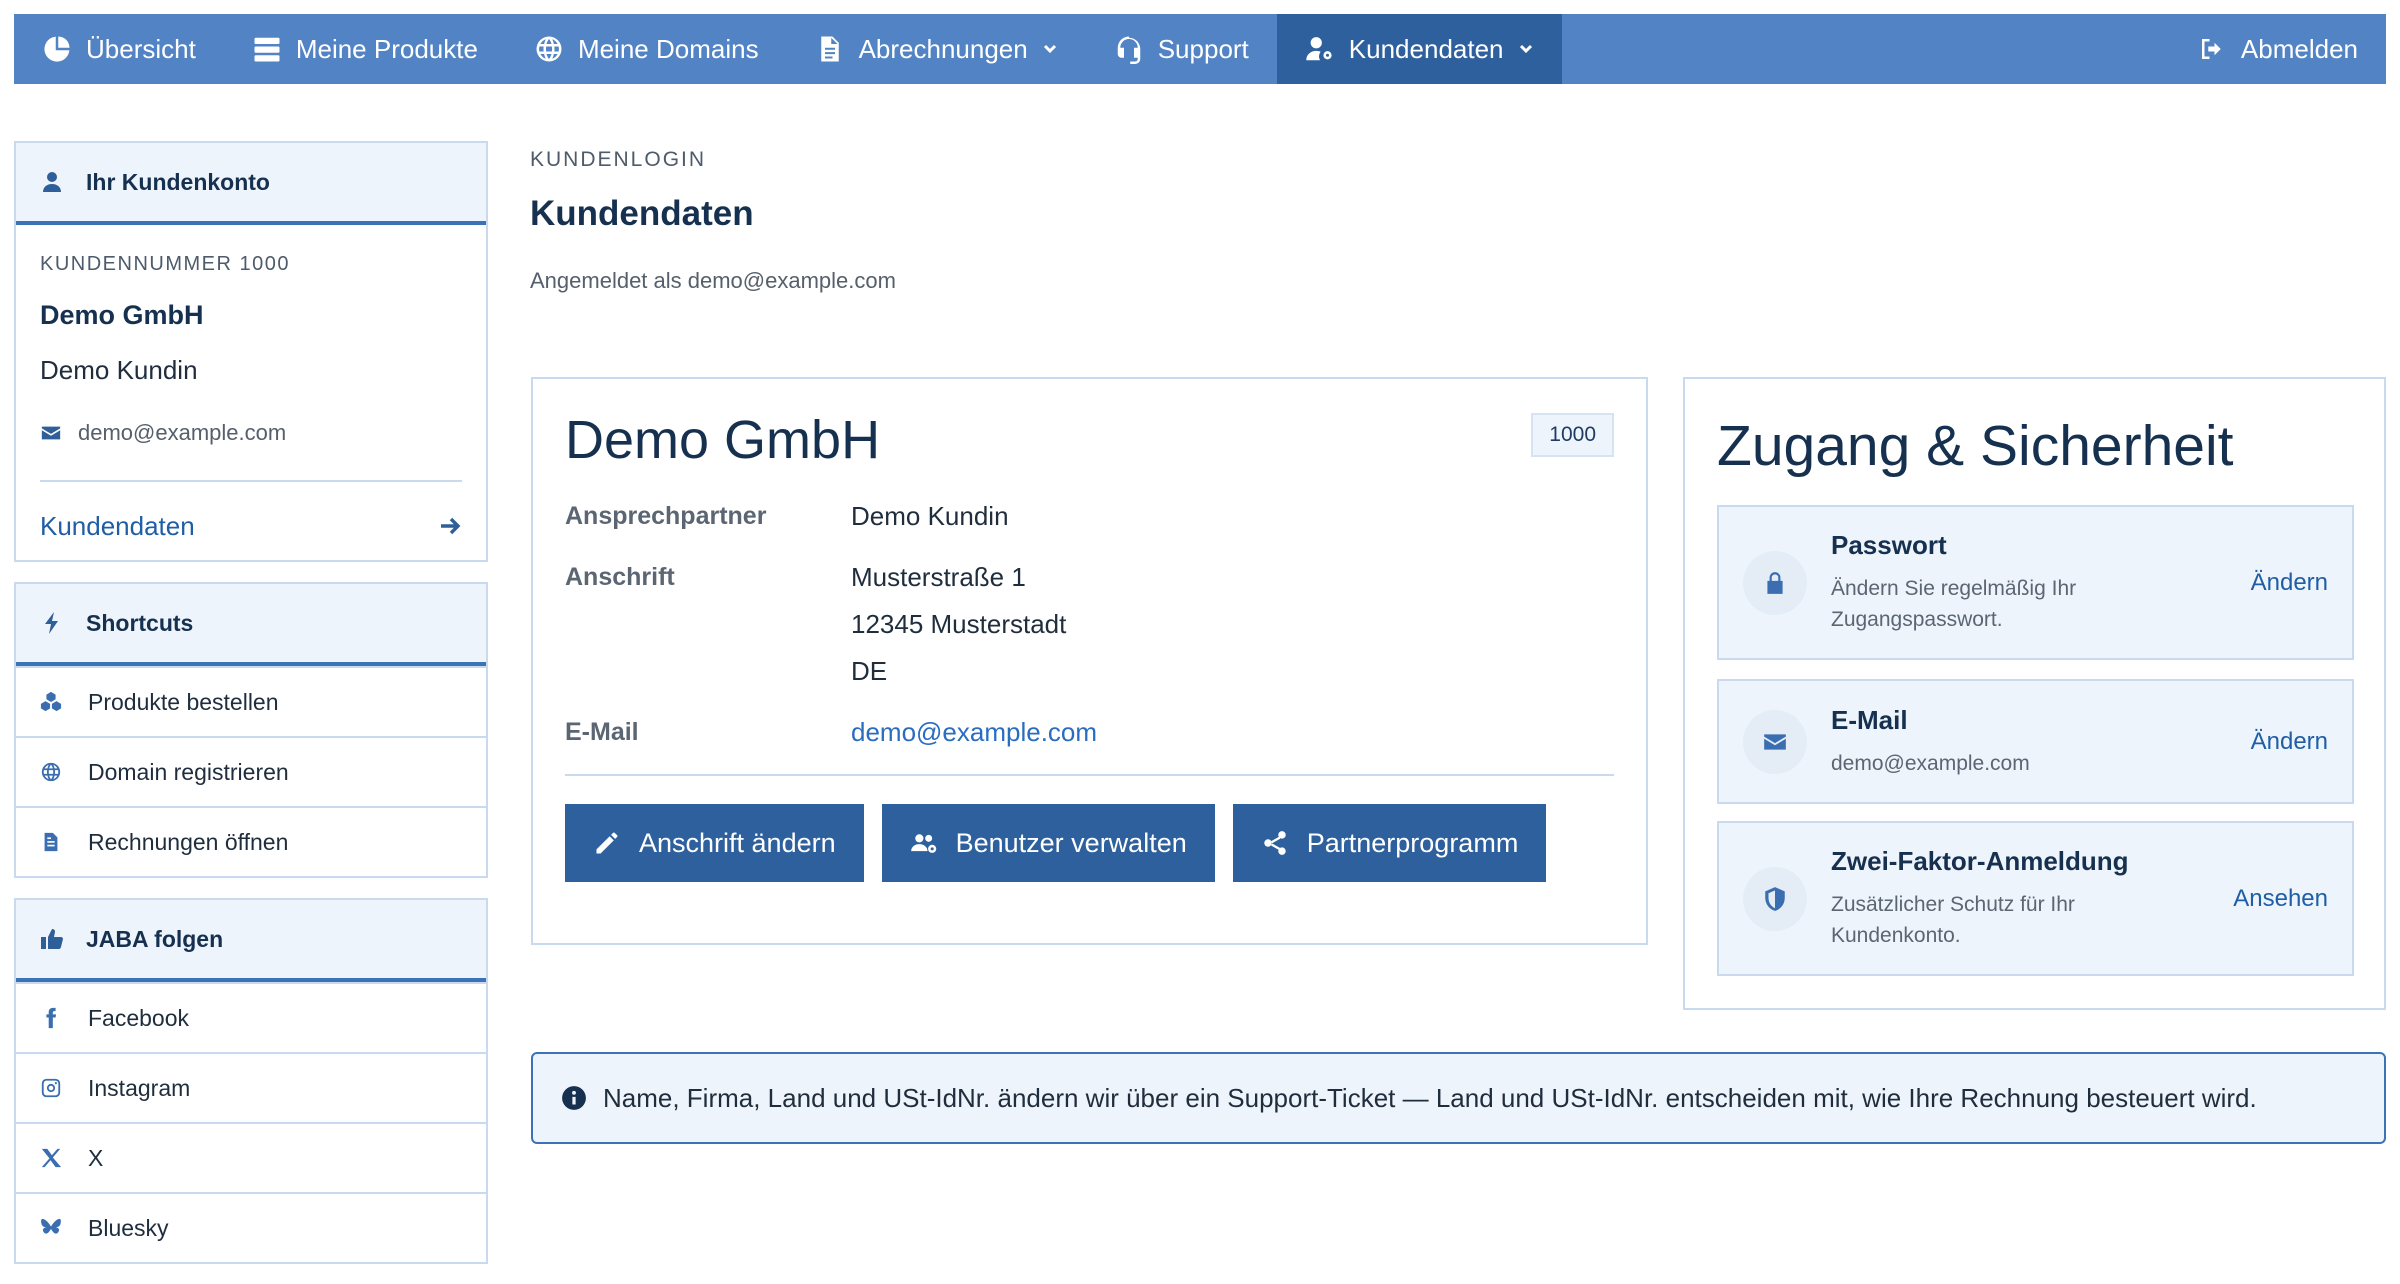 The height and width of the screenshot is (1284, 2400). I want to click on account-panel-title: Ihr Kundenkonto, so click(178, 181).